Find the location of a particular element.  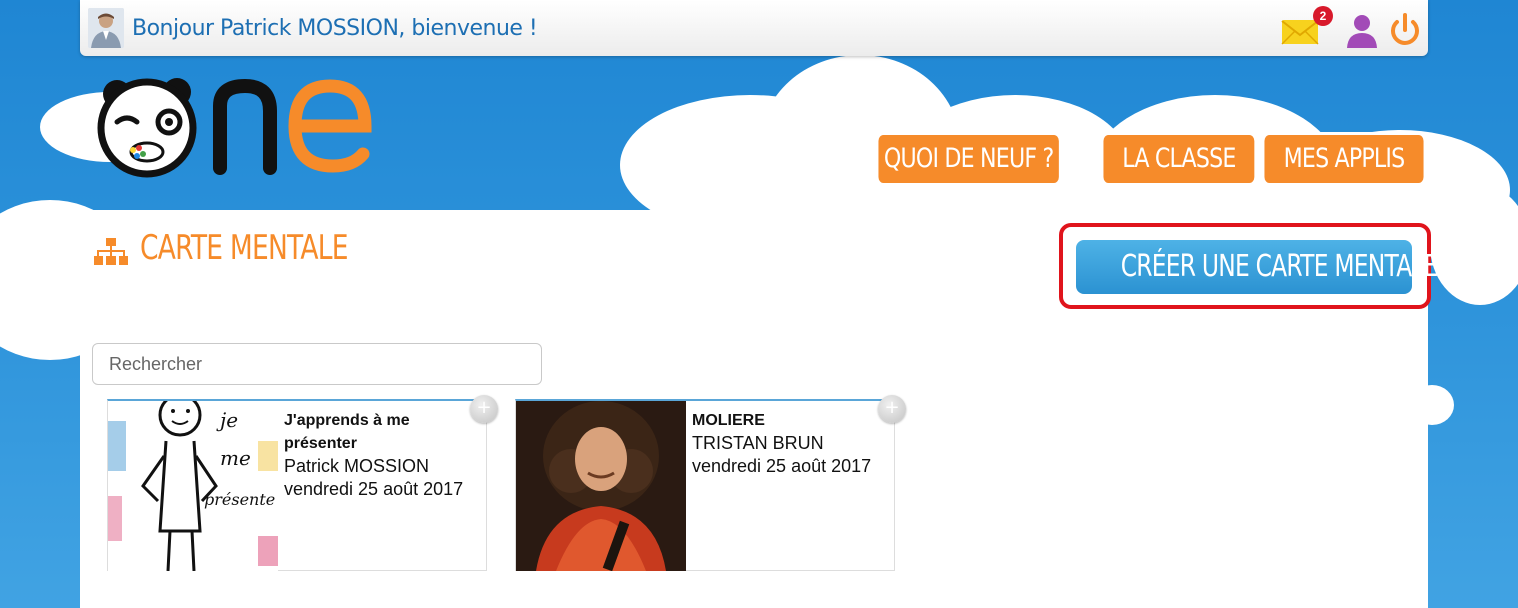

create-mind-map-label: CRÉER UNE CARTE MENTALE is located at coordinates (1279, 266).